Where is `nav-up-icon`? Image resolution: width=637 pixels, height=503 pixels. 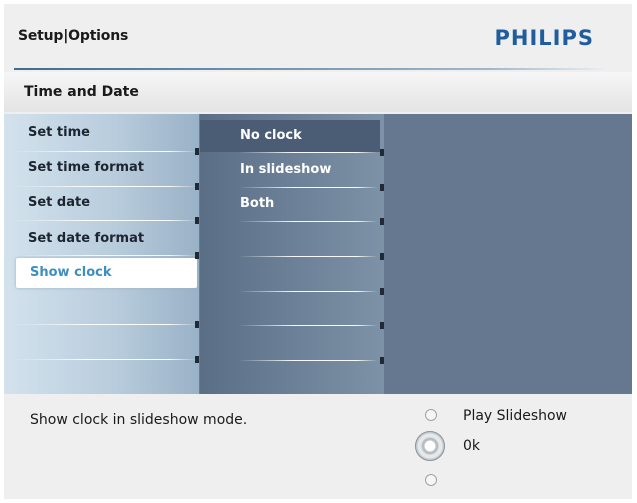 nav-up-icon is located at coordinates (431, 415).